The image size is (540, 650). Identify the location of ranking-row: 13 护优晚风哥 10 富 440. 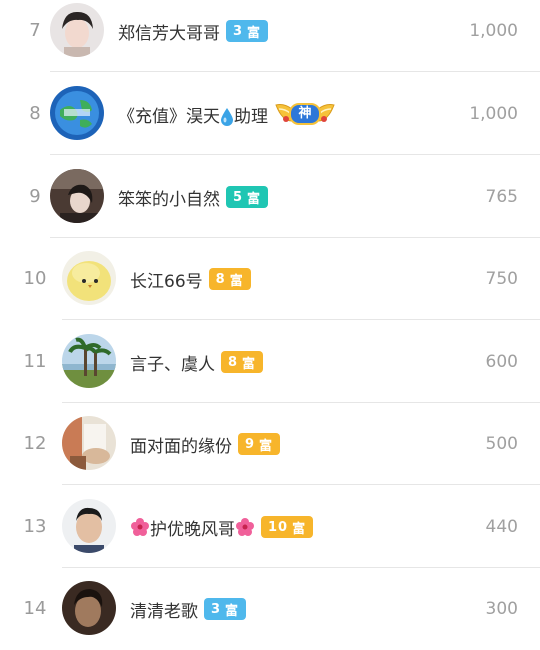
(270, 527).